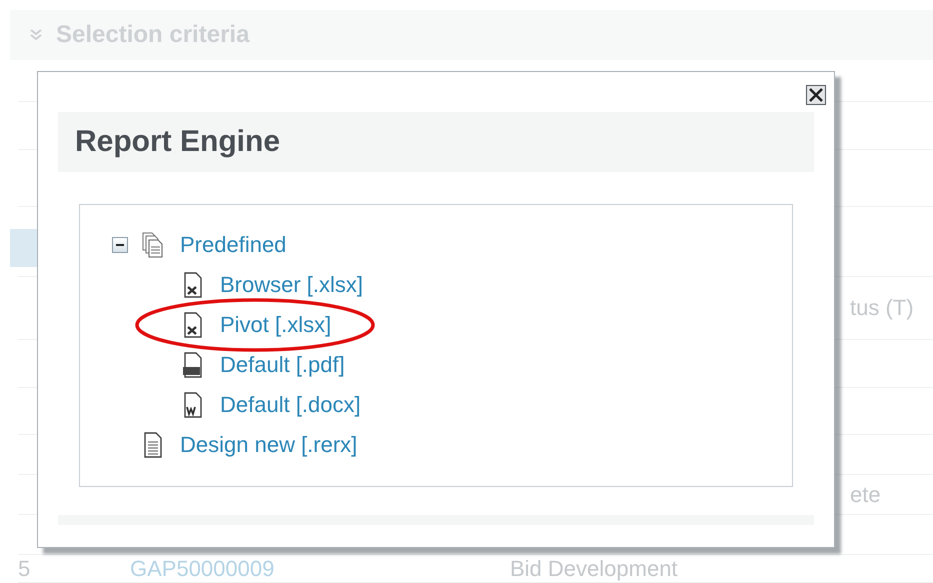 Image resolution: width=933 pixels, height=583 pixels. What do you see at coordinates (865, 494) in the screenshot?
I see `table-cell: ete` at bounding box center [865, 494].